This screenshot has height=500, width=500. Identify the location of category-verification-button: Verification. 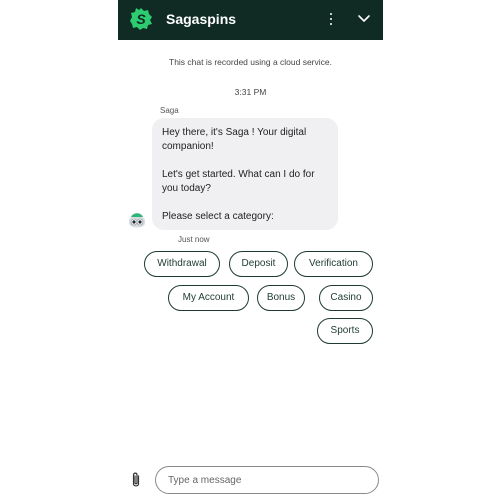
(333, 264).